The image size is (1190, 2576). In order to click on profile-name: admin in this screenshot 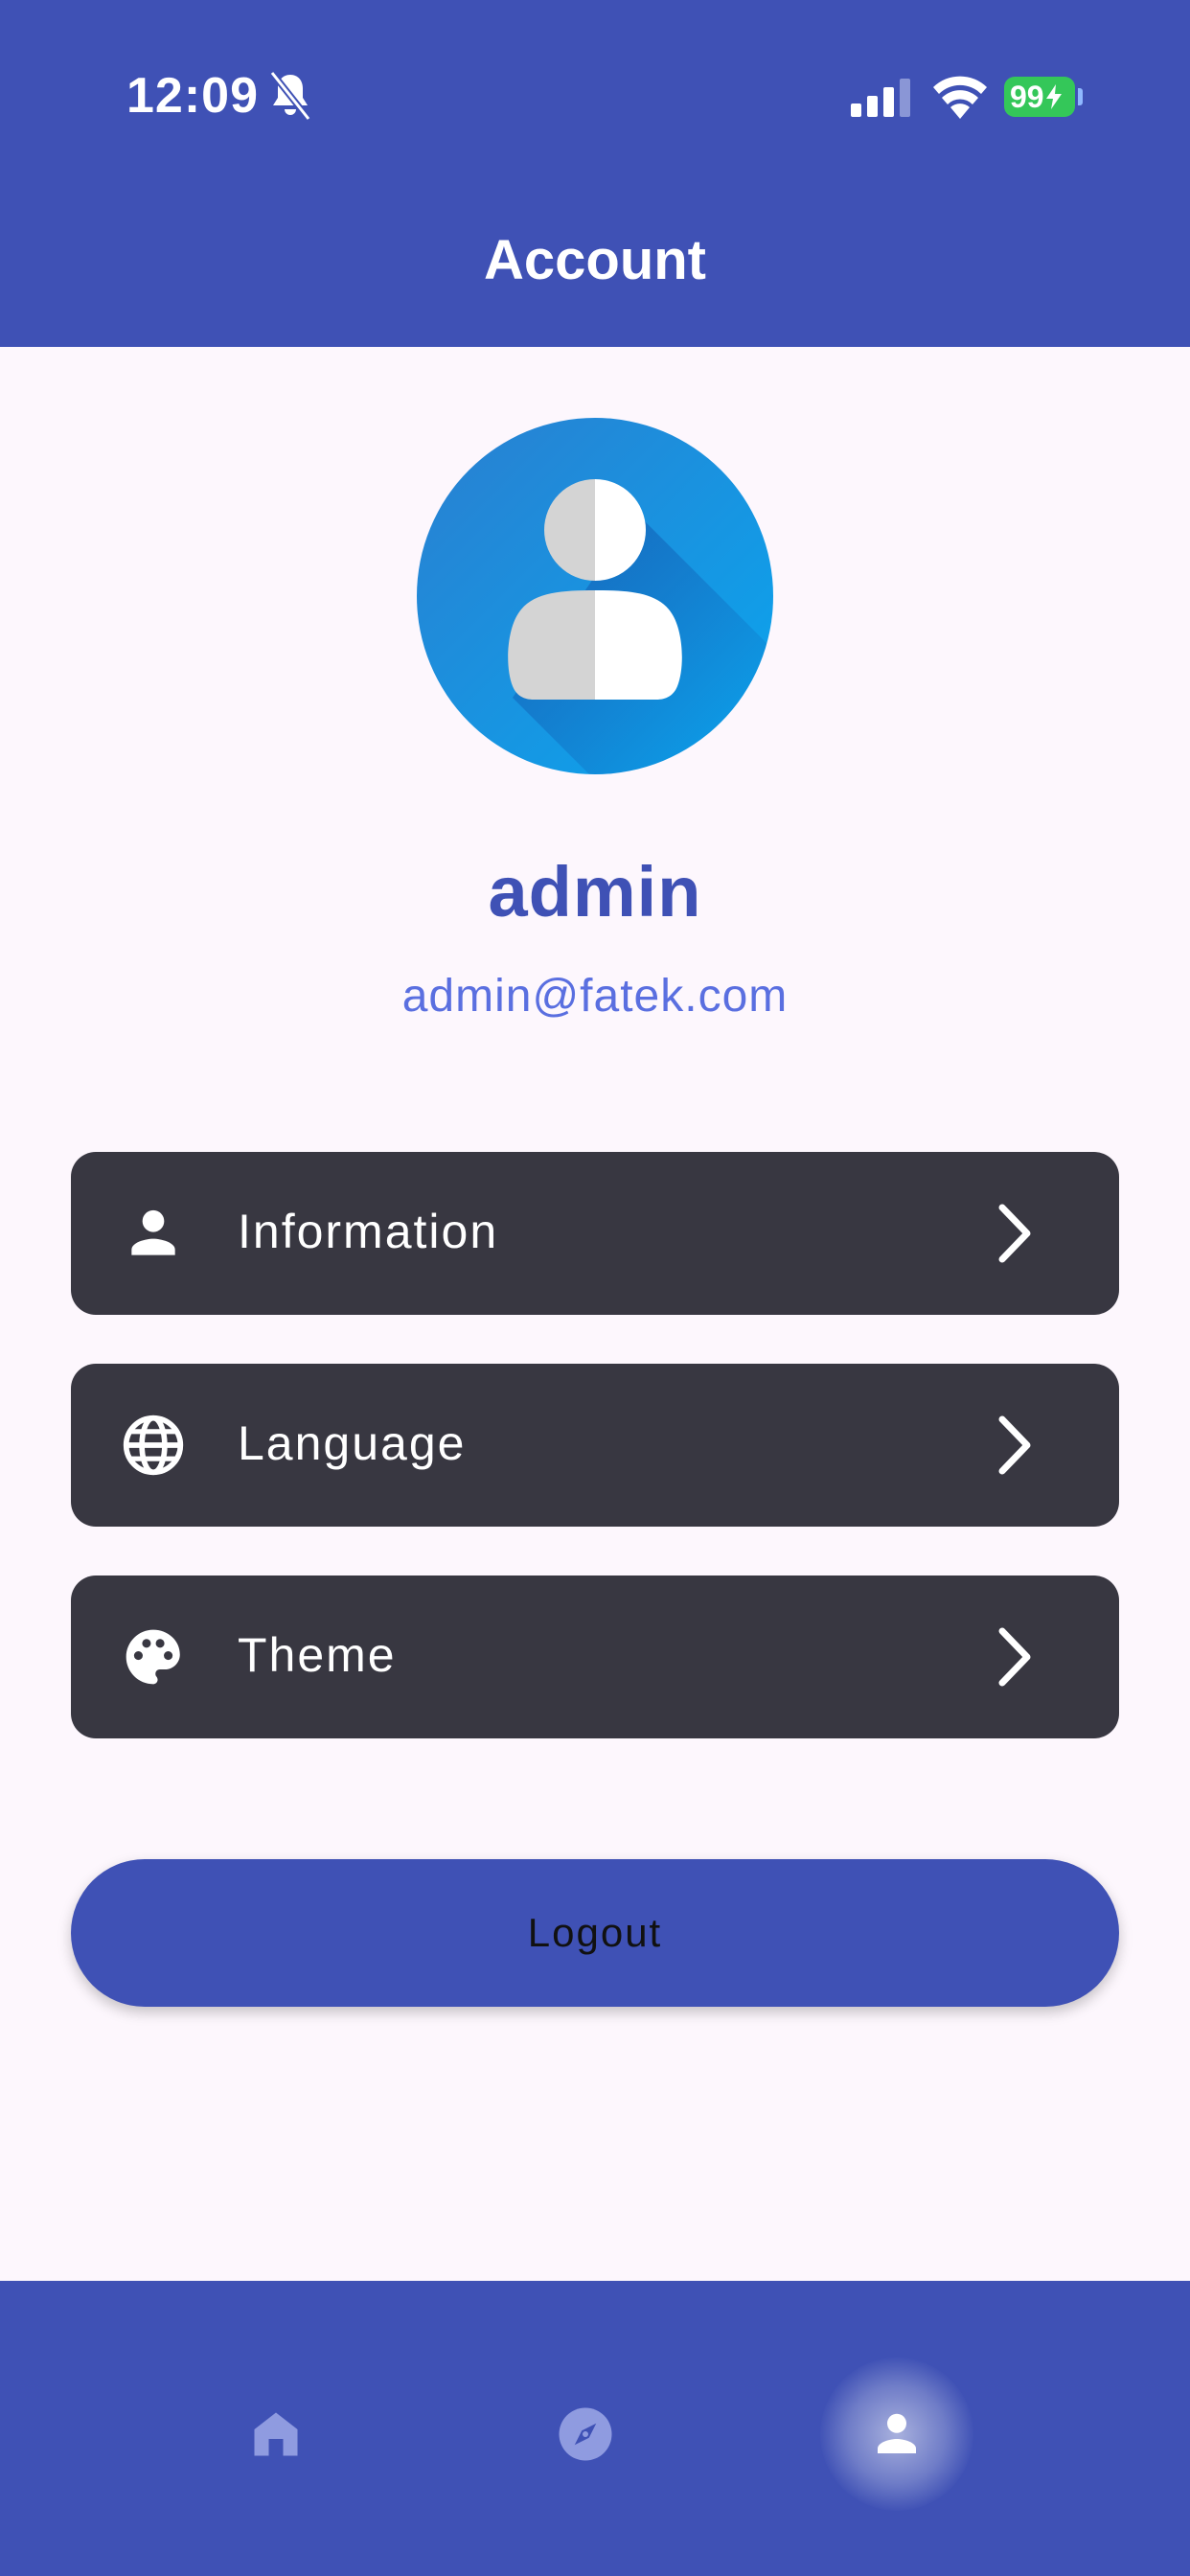, I will do `click(595, 892)`.